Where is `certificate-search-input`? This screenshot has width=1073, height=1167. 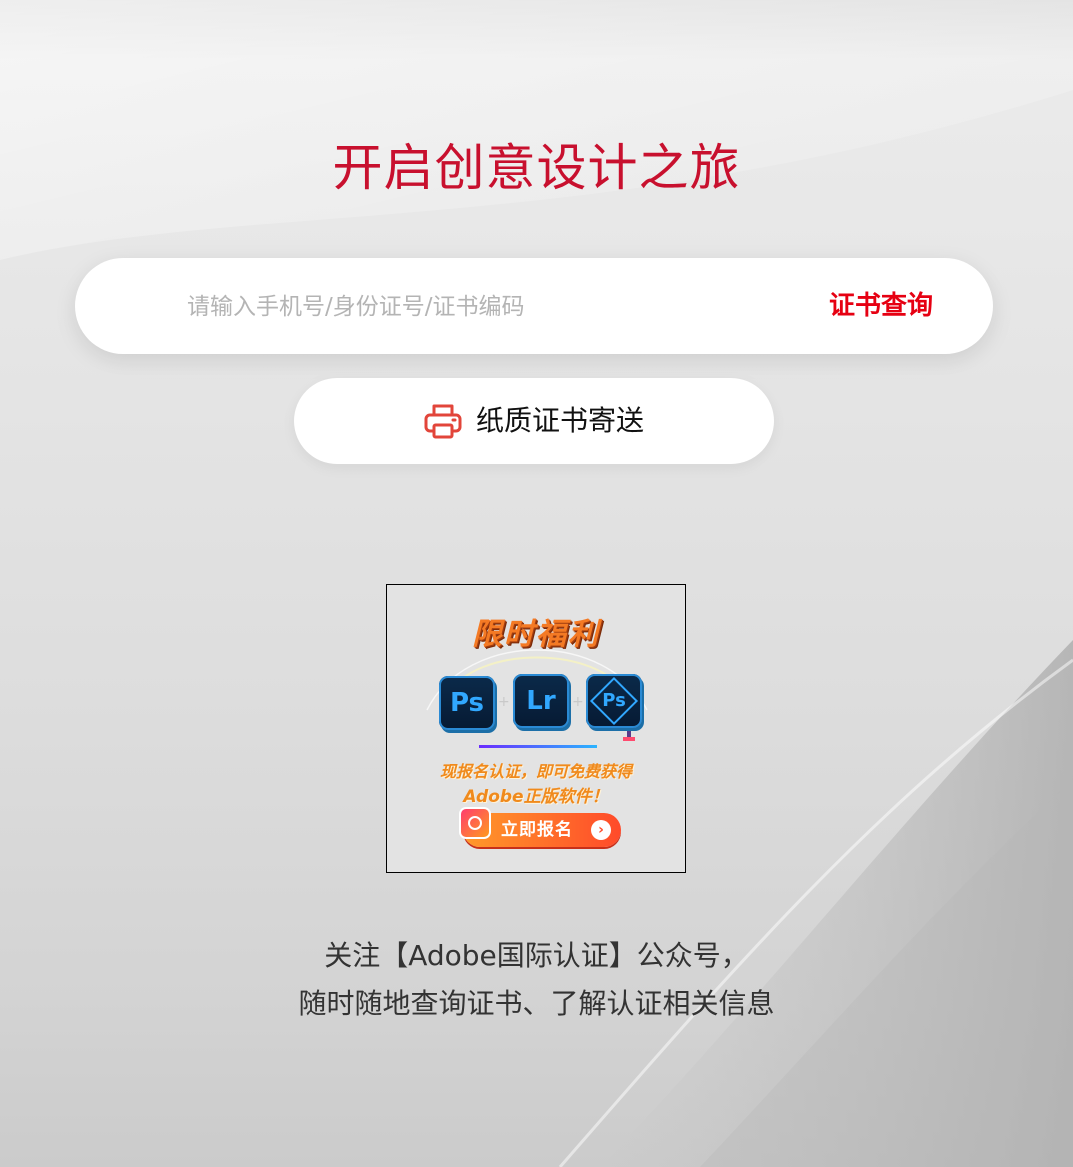
certificate-search-input is located at coordinates (467, 307).